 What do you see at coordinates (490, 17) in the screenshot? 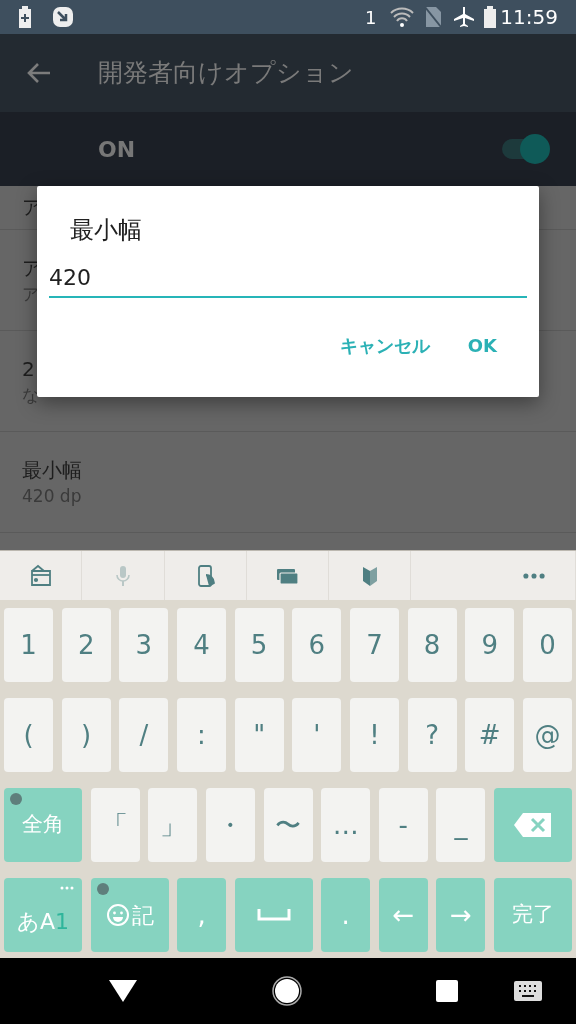
I see `battery-icon` at bounding box center [490, 17].